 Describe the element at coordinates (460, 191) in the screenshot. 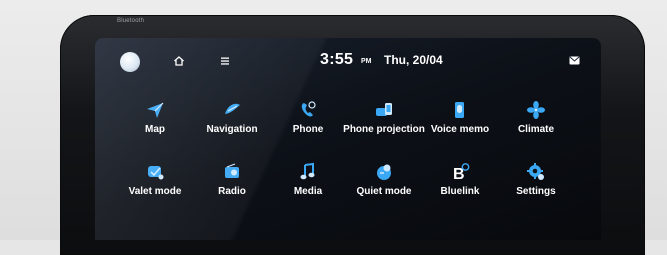

I see `app-label: Bluelink` at that location.